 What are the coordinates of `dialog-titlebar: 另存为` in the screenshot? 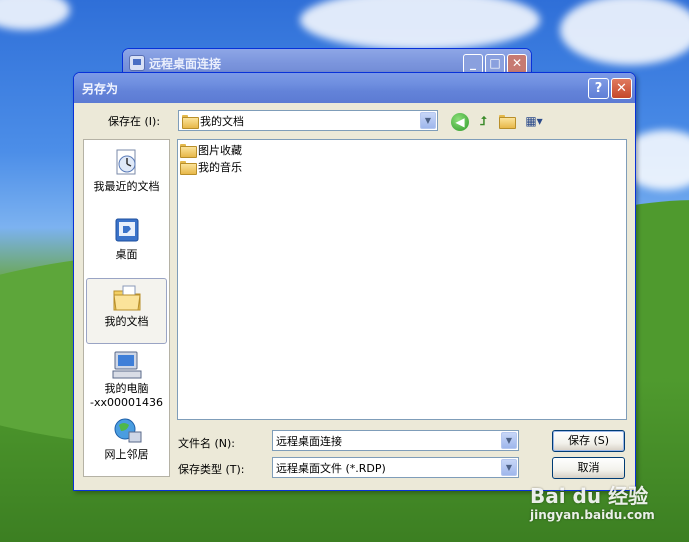 It's located at (354, 88).